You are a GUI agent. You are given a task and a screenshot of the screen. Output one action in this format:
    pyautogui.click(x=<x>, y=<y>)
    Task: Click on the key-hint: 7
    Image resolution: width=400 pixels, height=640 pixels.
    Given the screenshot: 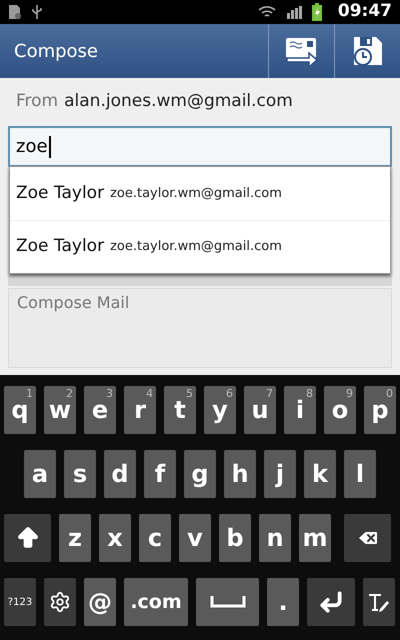 What is the action you would take?
    pyautogui.click(x=269, y=393)
    